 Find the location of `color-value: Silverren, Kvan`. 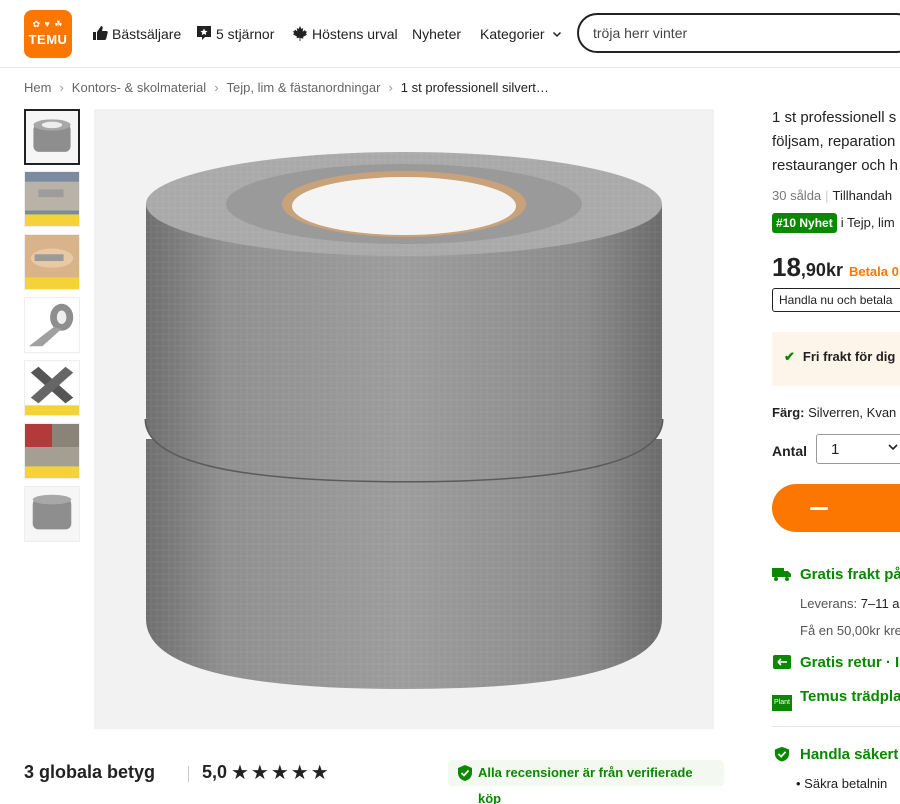

color-value: Silverren, Kvan is located at coordinates (852, 412).